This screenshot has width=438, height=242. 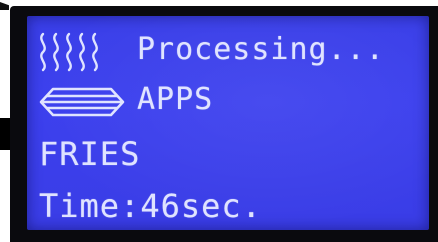 What do you see at coordinates (4, 6) in the screenshot?
I see `bezel-corner` at bounding box center [4, 6].